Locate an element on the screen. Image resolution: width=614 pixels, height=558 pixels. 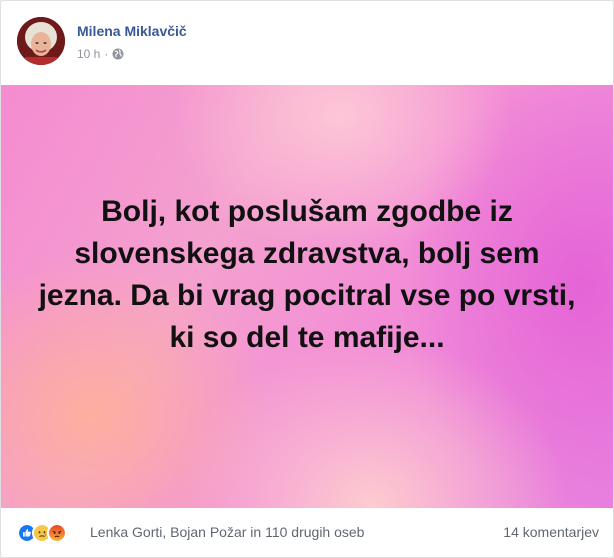
author-avatar is located at coordinates (41, 41).